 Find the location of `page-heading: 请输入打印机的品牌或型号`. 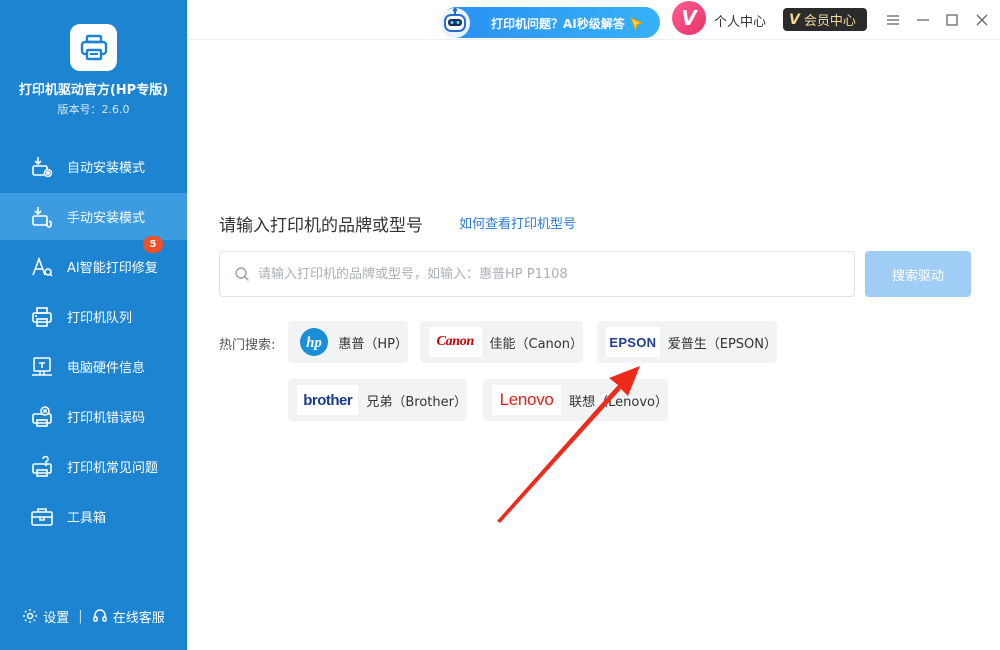

page-heading: 请输入打印机的品牌或型号 is located at coordinates (321, 226).